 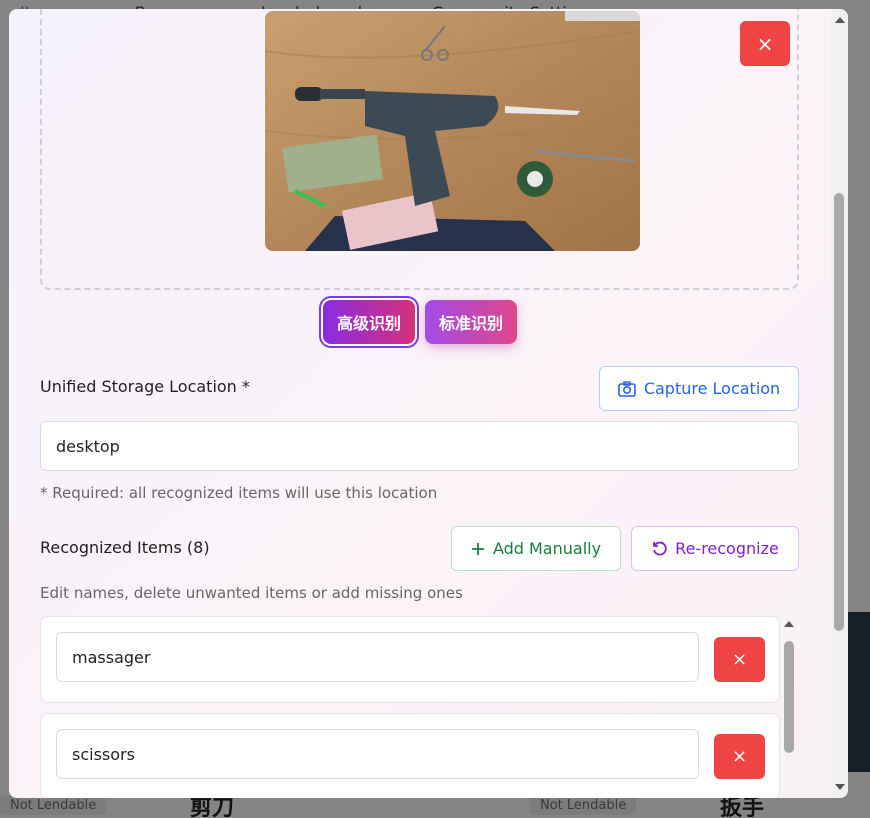 I want to click on capture-location-button: Capture Location, so click(x=699, y=388).